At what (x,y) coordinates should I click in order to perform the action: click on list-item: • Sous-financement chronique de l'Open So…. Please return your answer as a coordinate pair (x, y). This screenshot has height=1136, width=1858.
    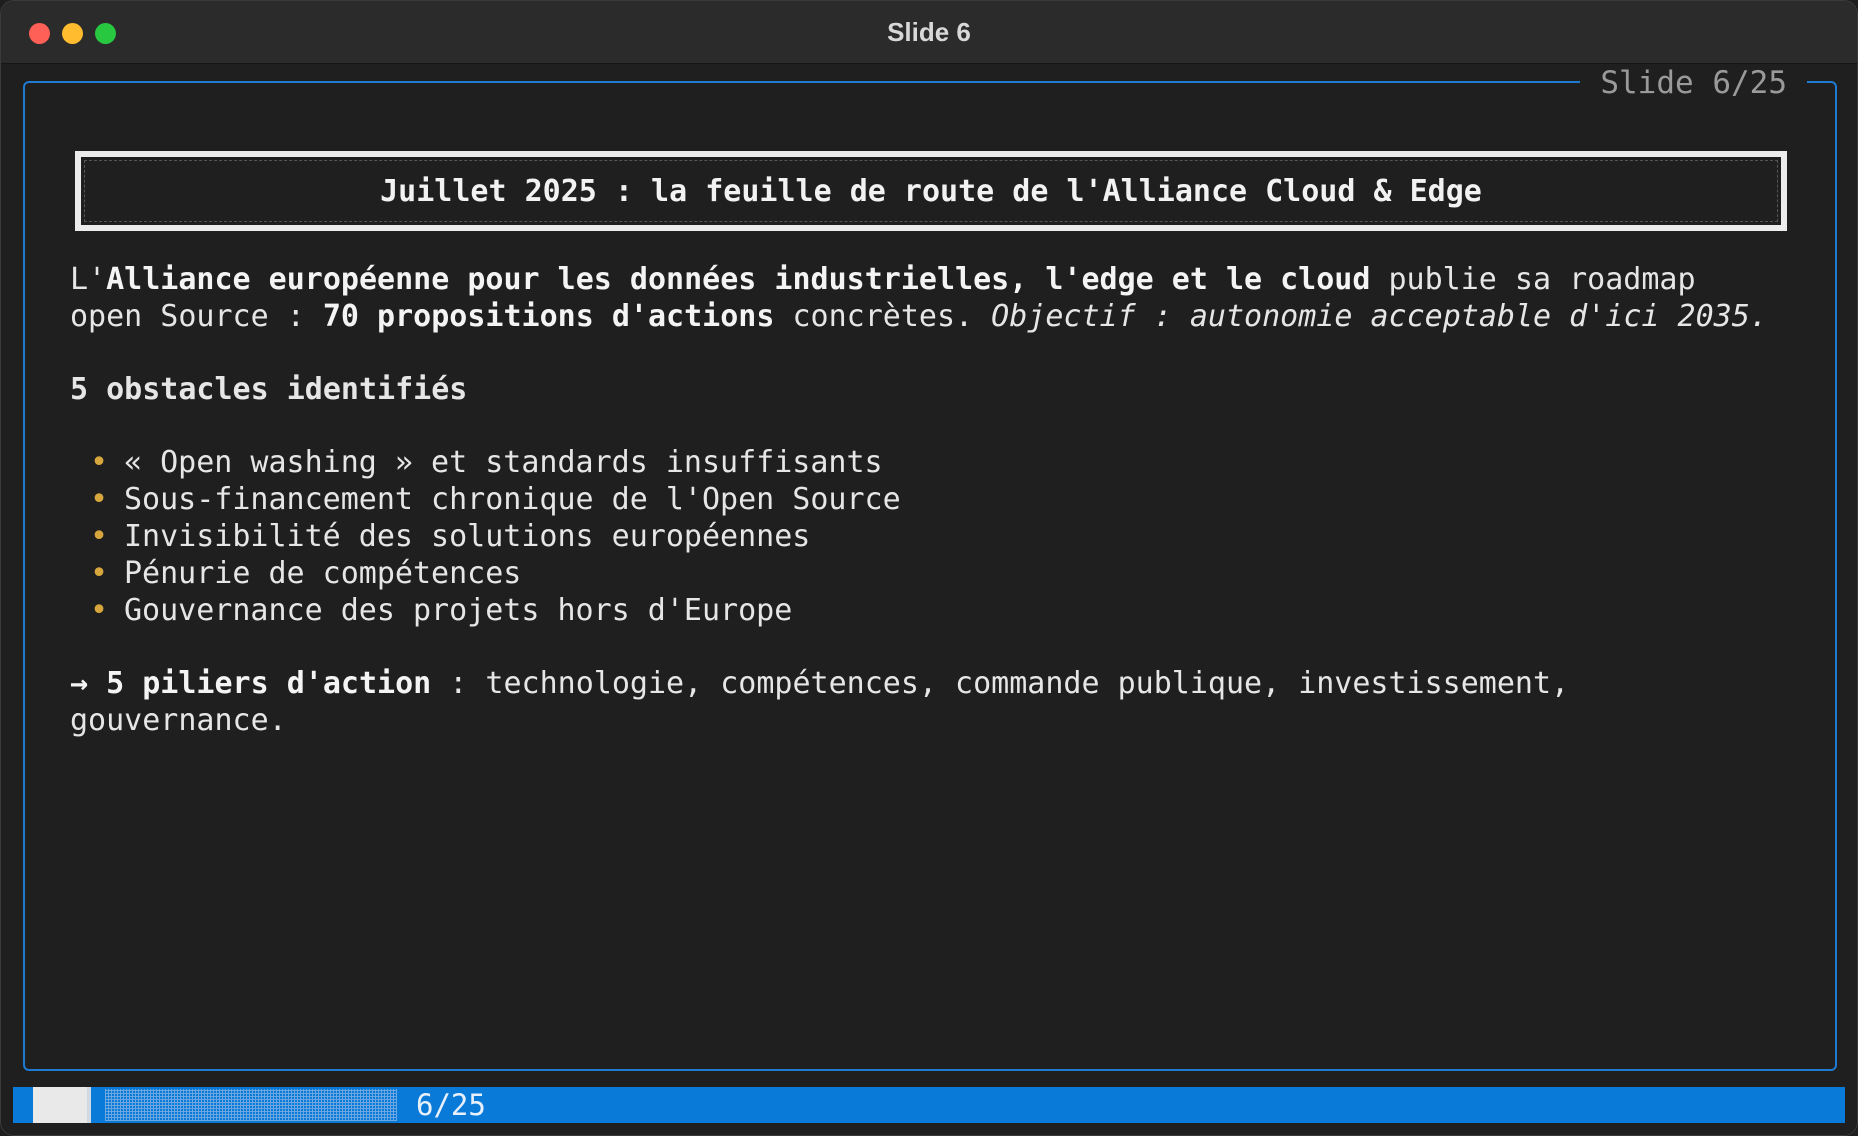
    Looking at the image, I should click on (942, 499).